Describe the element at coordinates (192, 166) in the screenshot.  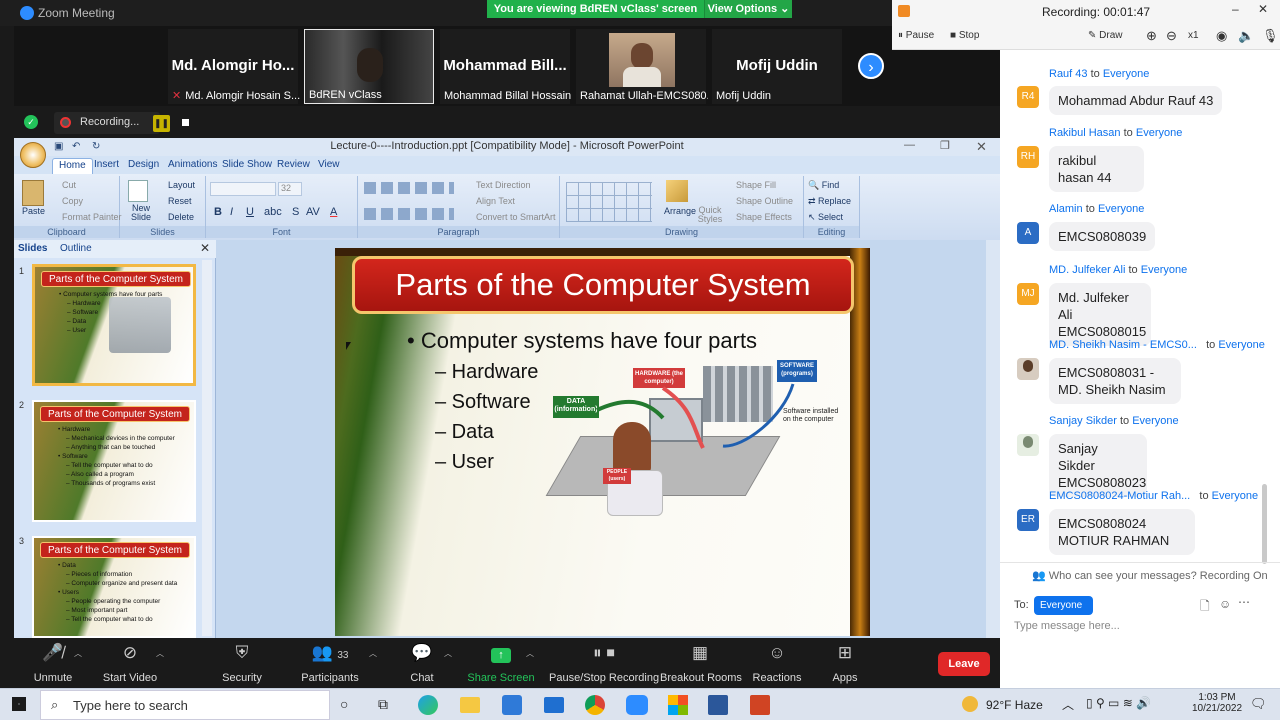
I see `tab-animations: Animations` at that location.